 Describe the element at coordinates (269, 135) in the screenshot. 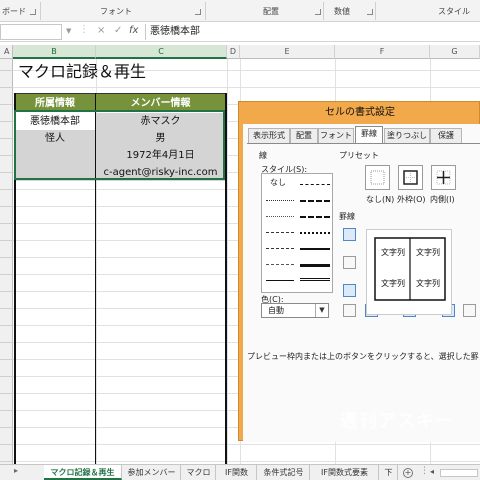

I see `tab-number-format: 表示形式` at that location.